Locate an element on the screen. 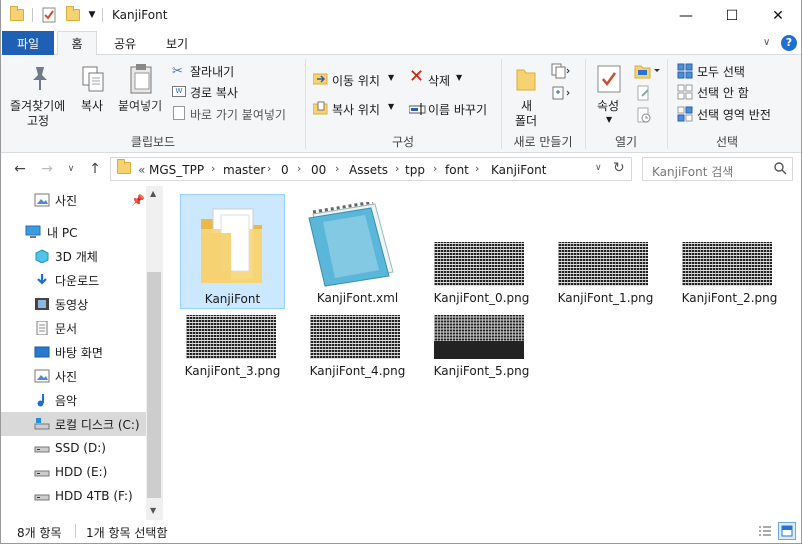  delete-icon: ✕ is located at coordinates (416, 77).